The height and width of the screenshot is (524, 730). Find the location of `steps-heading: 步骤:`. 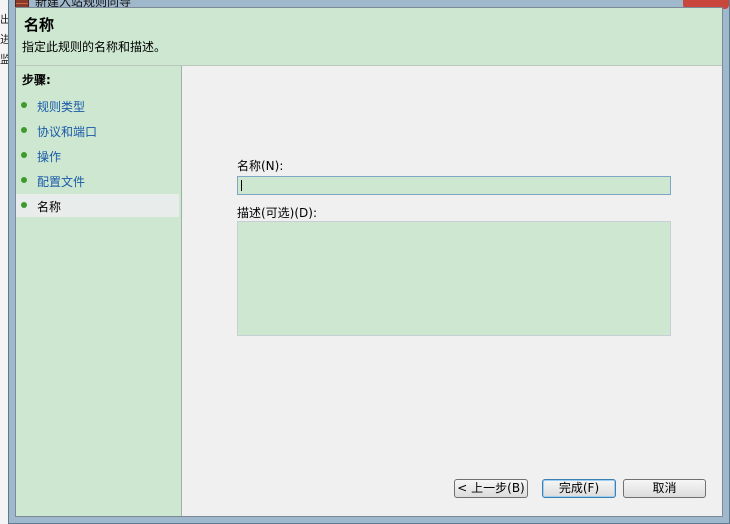

steps-heading: 步骤: is located at coordinates (36, 80).